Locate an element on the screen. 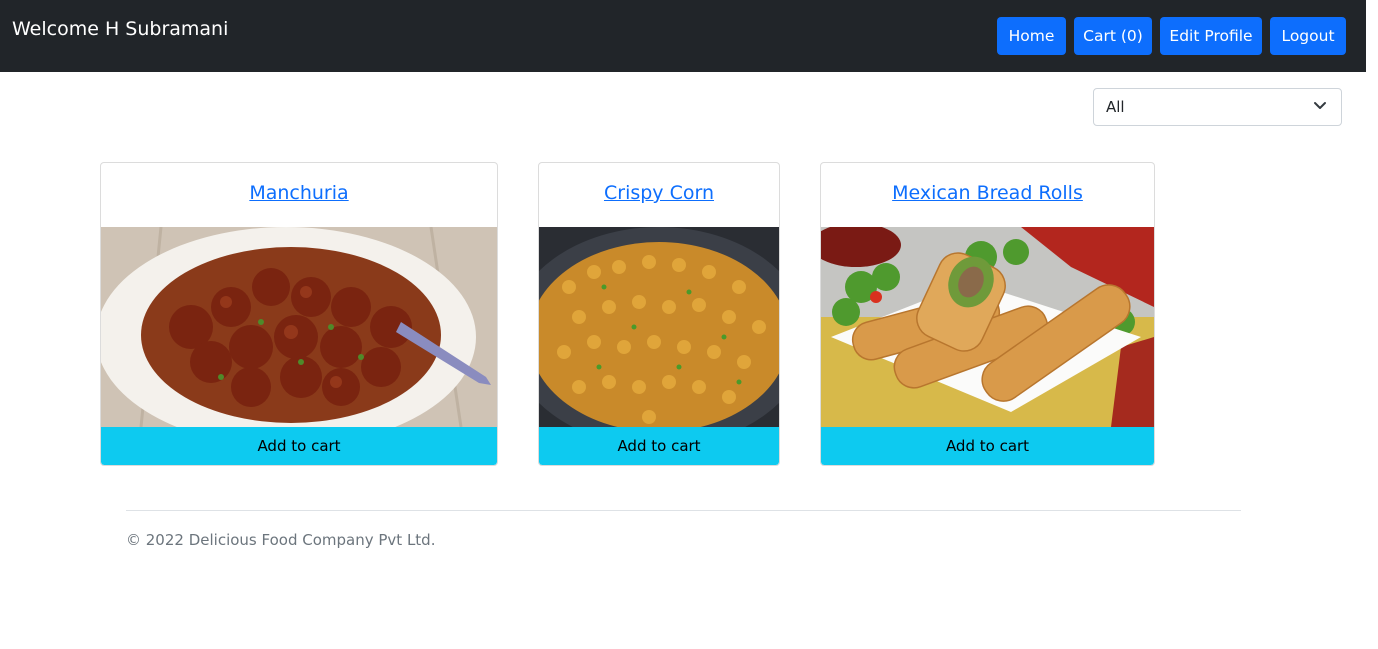  category-filter-select: All is located at coordinates (1217, 107).